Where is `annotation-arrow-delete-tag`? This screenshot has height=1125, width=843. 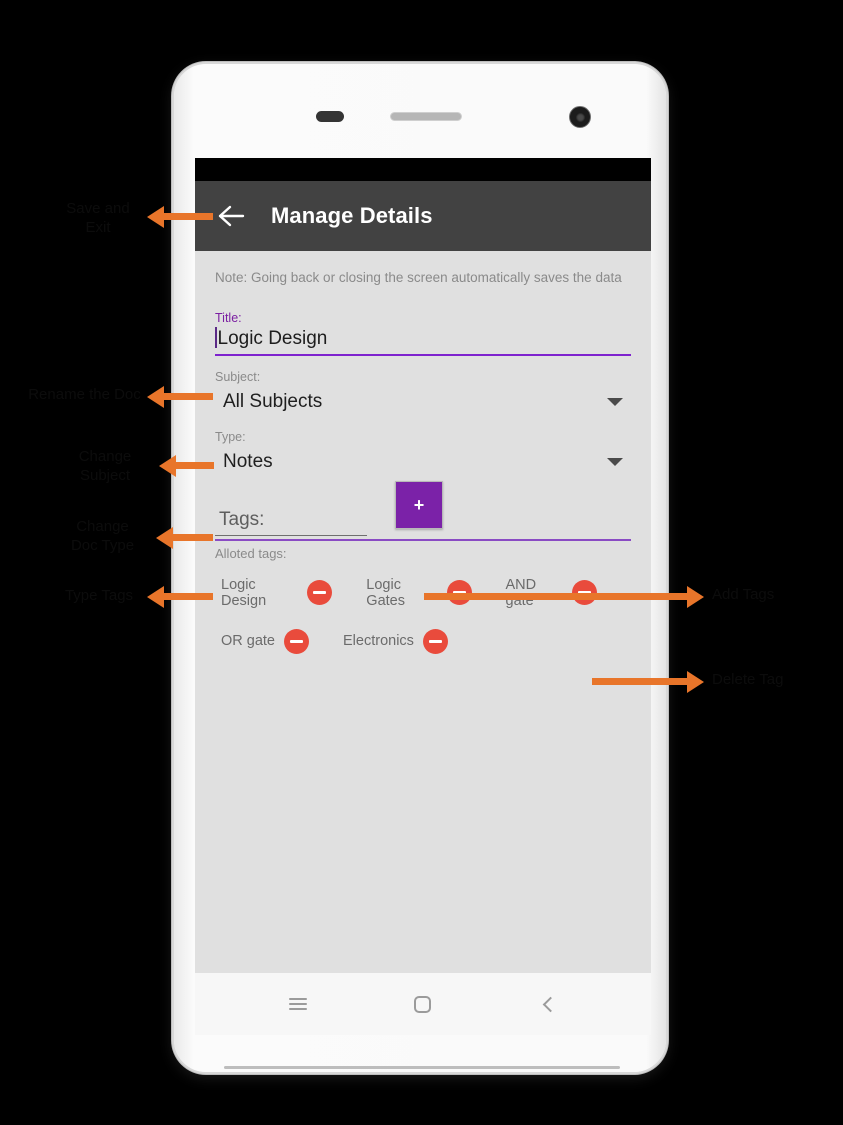 annotation-arrow-delete-tag is located at coordinates (639, 681).